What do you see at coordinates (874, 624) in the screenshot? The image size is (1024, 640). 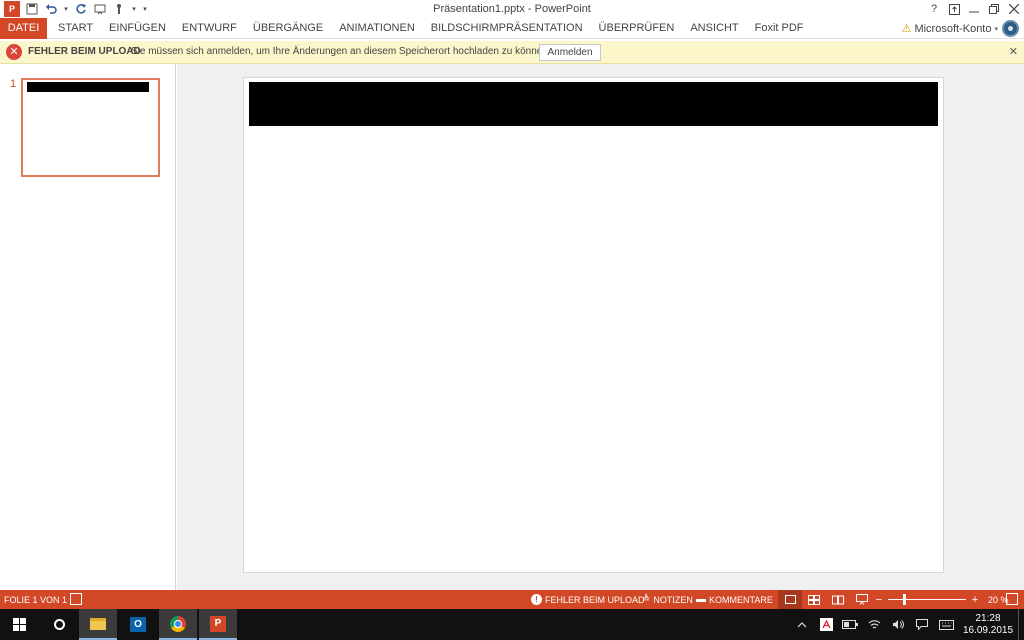 I see `wifi-icon` at bounding box center [874, 624].